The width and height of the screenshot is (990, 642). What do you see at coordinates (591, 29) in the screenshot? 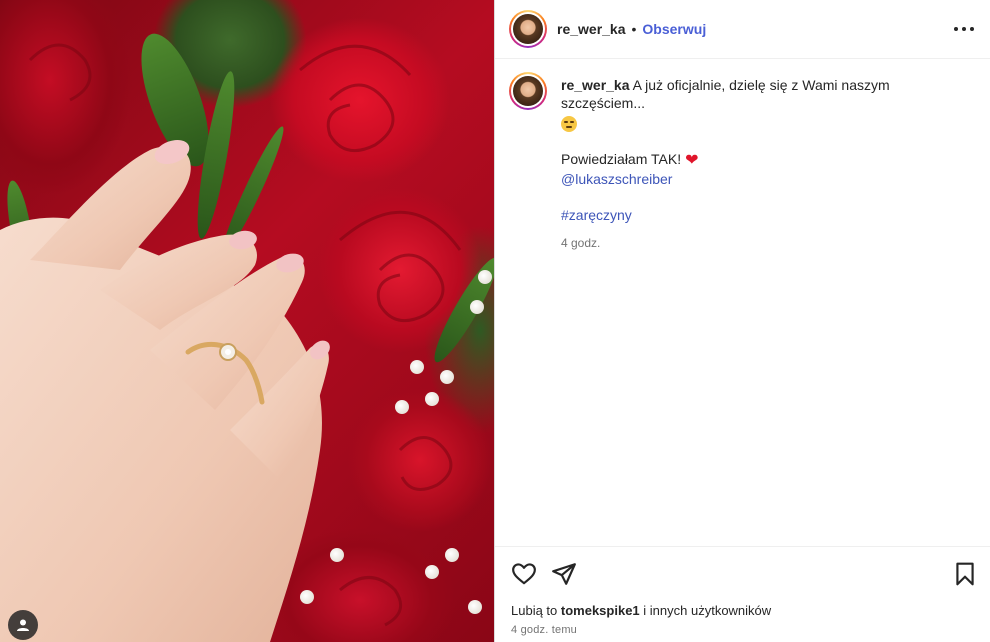
I see `author-username: re_wer_ka` at bounding box center [591, 29].